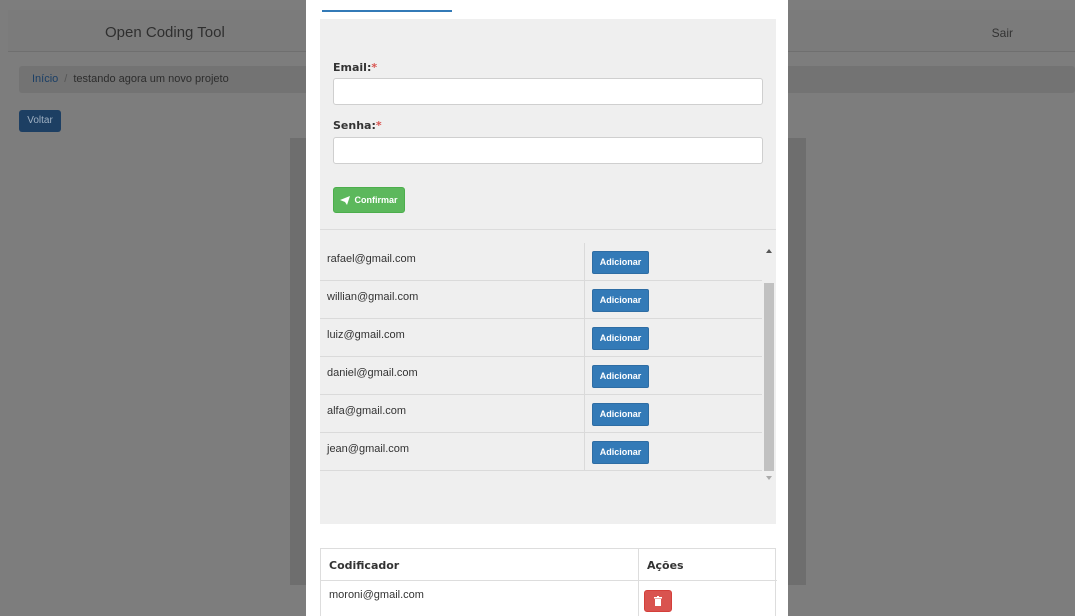 The height and width of the screenshot is (616, 1075). I want to click on column-header-actions: Ações, so click(665, 565).